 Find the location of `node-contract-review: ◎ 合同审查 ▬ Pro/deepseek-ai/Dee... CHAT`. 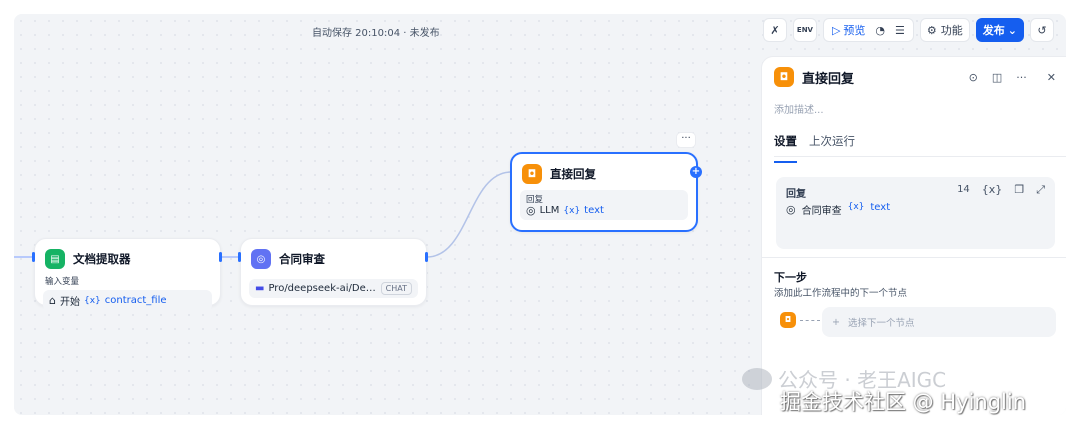

node-contract-review: ◎ 合同审查 ▬ Pro/deepseek-ai/Dee... CHAT is located at coordinates (333, 272).